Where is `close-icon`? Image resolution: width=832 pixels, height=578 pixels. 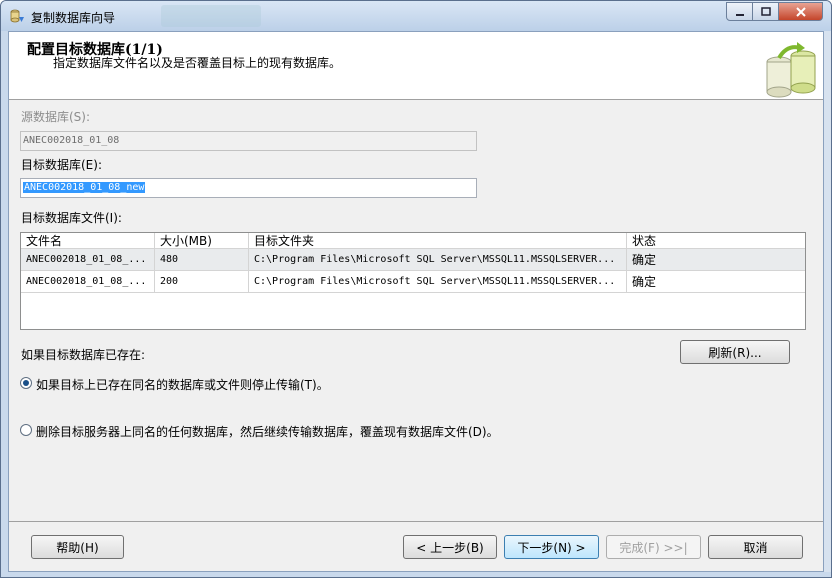 close-icon is located at coordinates (800, 11).